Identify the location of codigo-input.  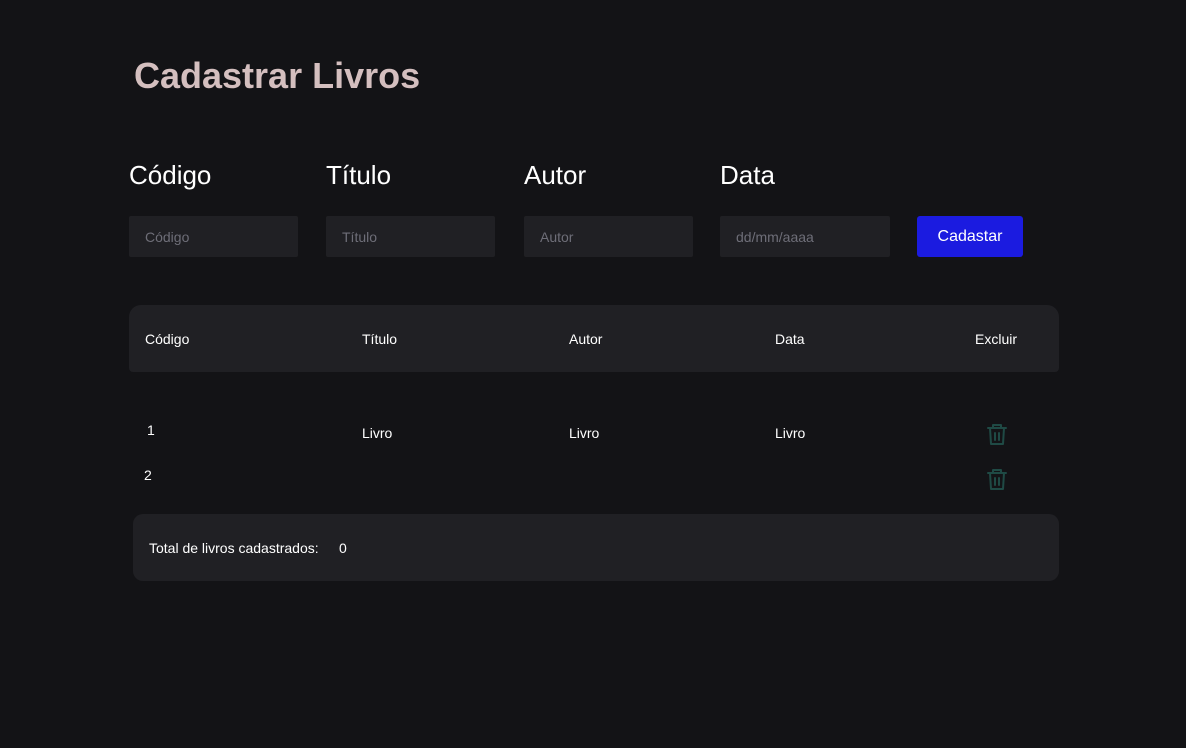
(213, 236).